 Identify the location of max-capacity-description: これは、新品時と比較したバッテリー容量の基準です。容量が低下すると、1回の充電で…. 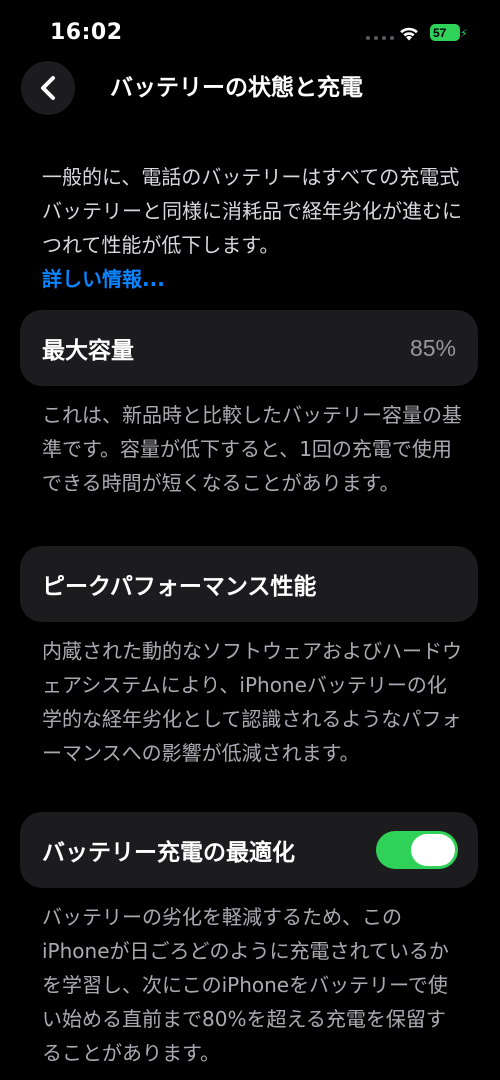
(252, 449).